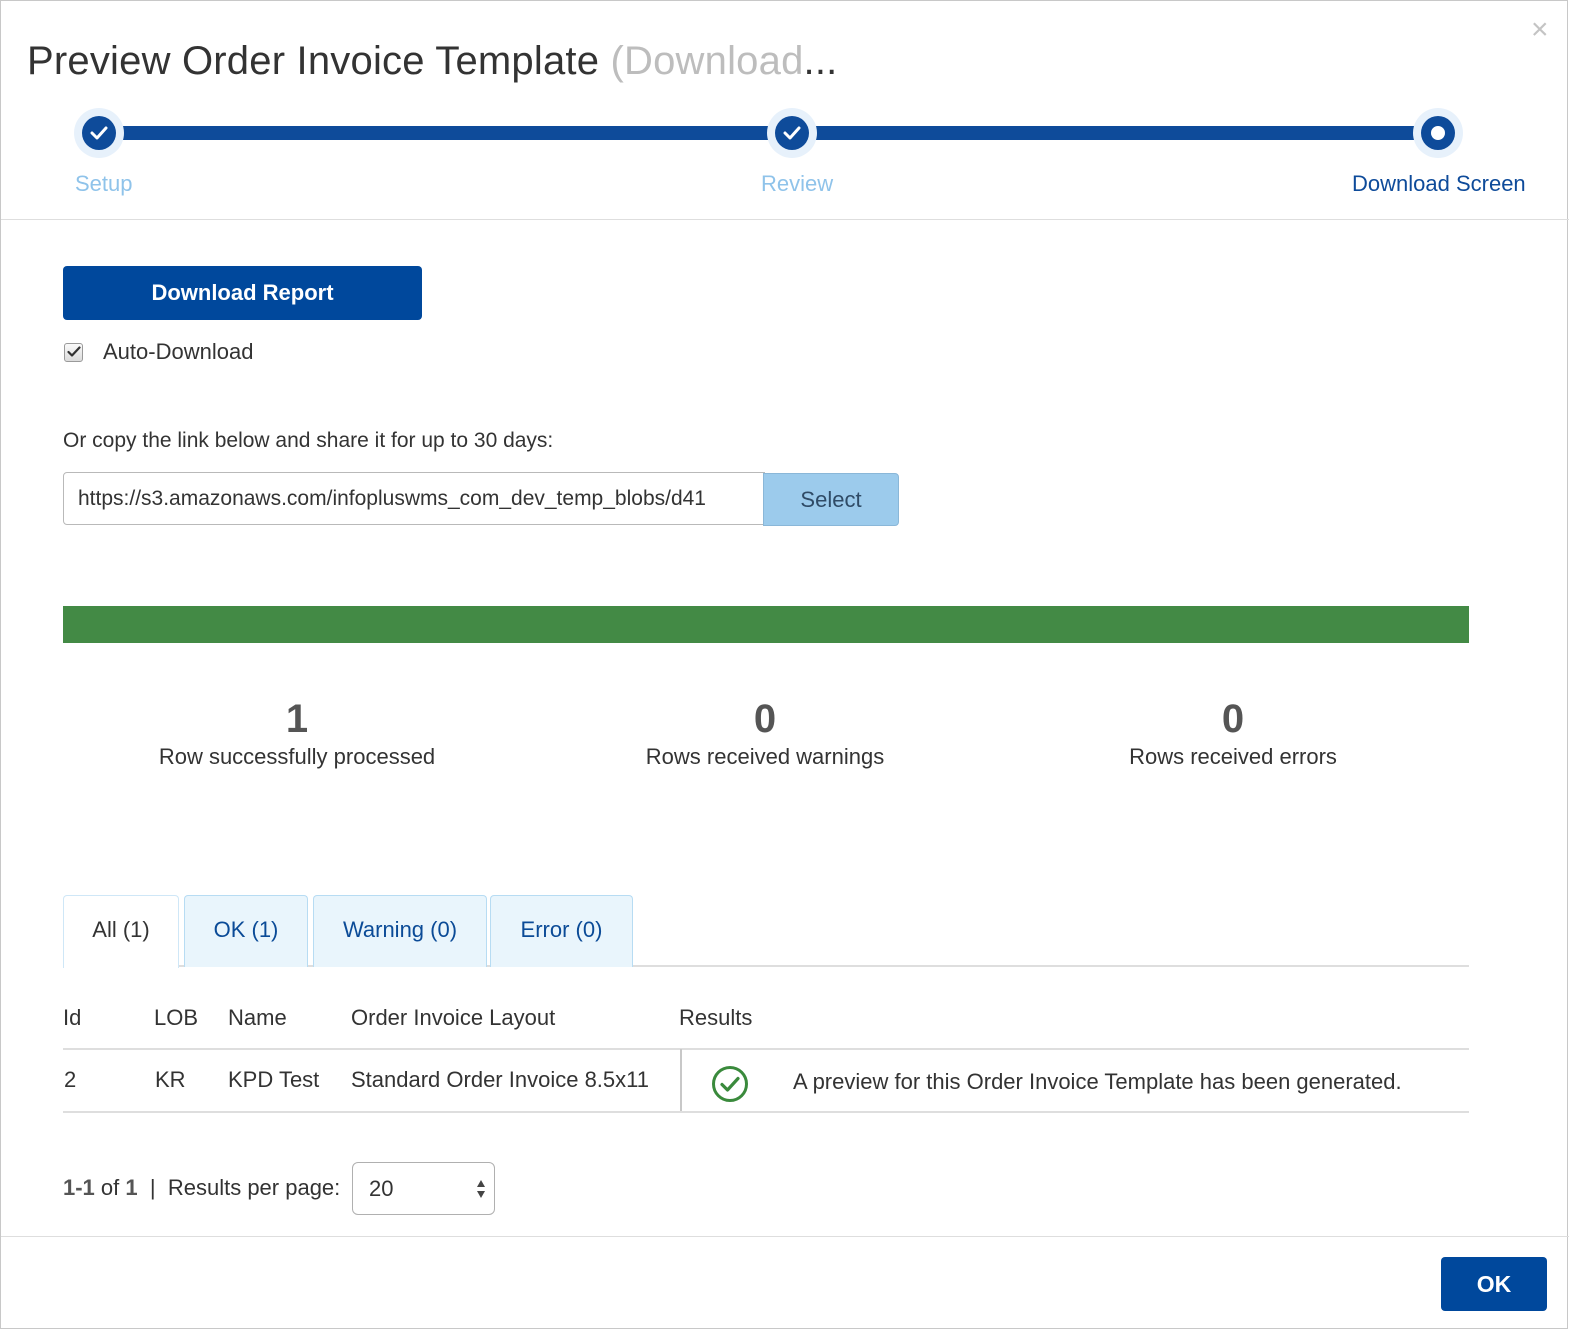 This screenshot has width=1576, height=1336. What do you see at coordinates (561, 931) in the screenshot?
I see `tab-error: Error (0)` at bounding box center [561, 931].